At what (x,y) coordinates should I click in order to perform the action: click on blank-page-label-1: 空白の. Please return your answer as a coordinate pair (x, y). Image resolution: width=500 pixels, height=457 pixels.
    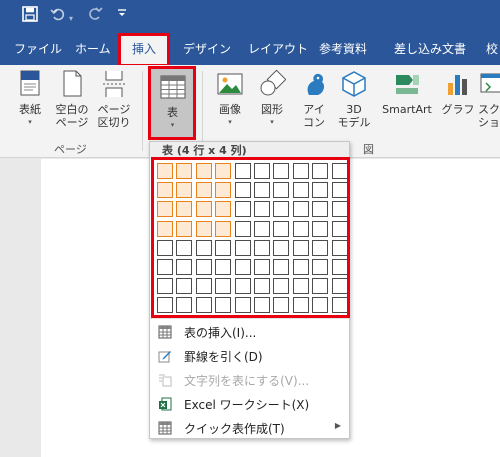
    Looking at the image, I should click on (72, 109).